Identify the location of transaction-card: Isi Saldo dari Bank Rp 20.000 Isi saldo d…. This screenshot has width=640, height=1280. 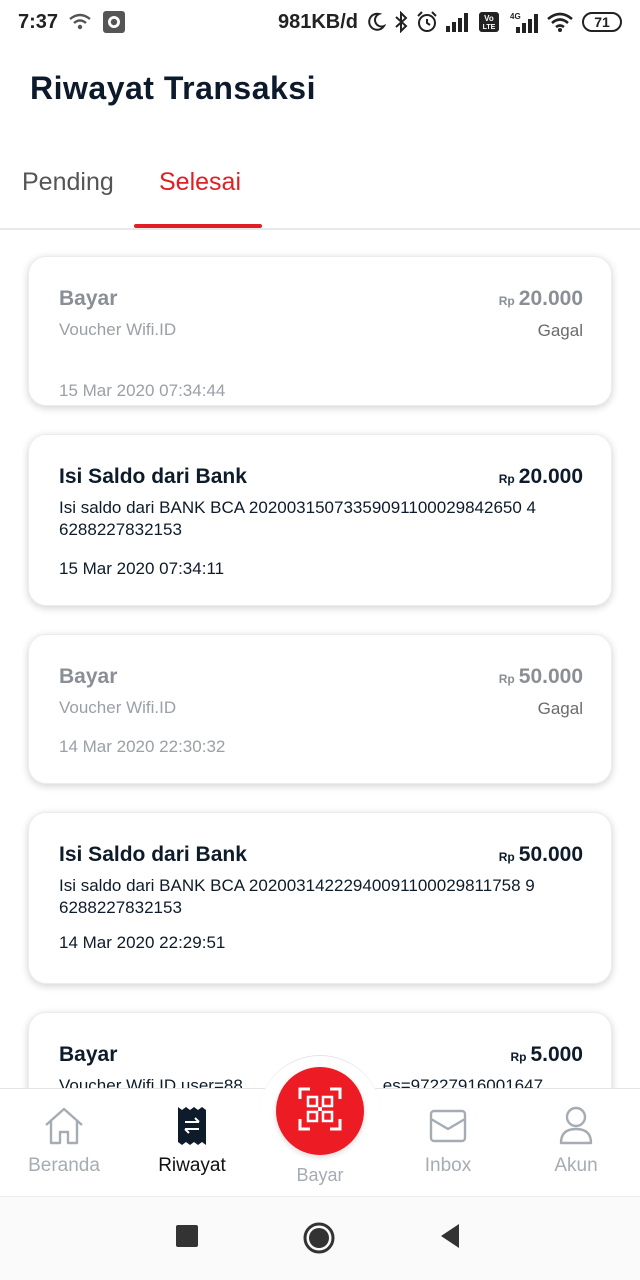
(320, 520).